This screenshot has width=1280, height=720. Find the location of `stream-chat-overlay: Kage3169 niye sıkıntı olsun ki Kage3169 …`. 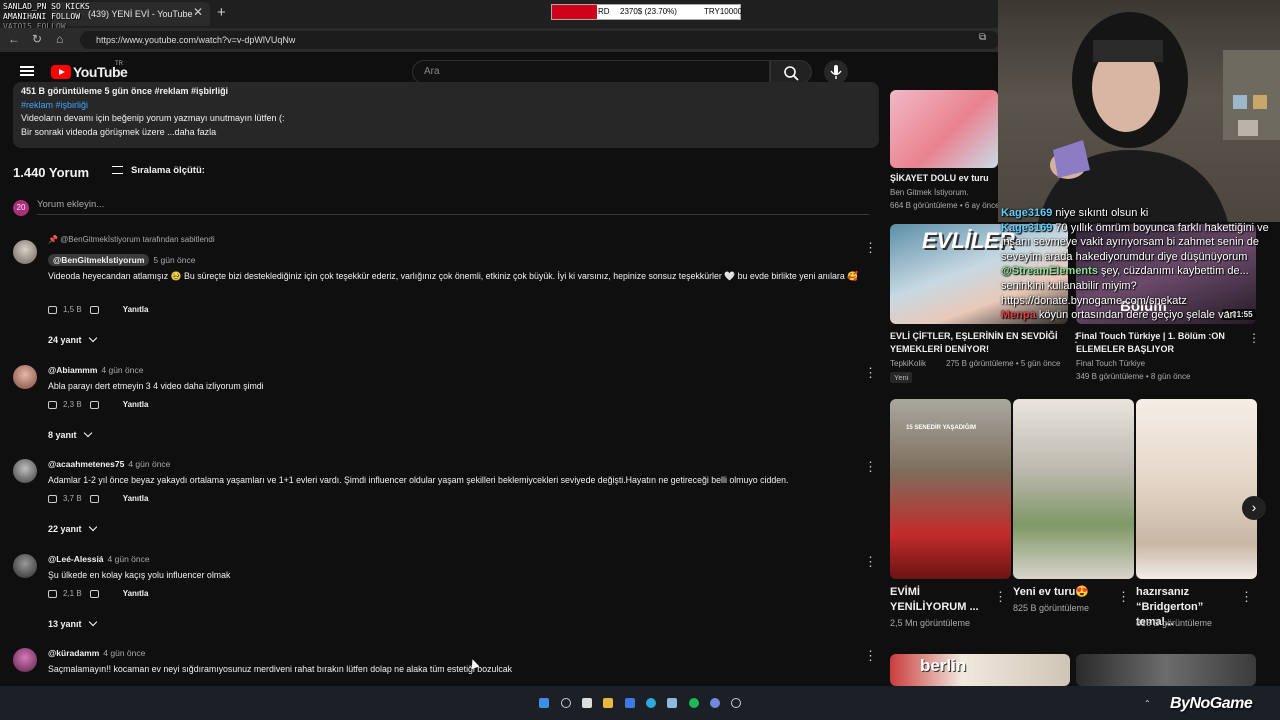

stream-chat-overlay: Kage3169 niye sıkıntı olsun ki Kage3169 … is located at coordinates (1138, 264).